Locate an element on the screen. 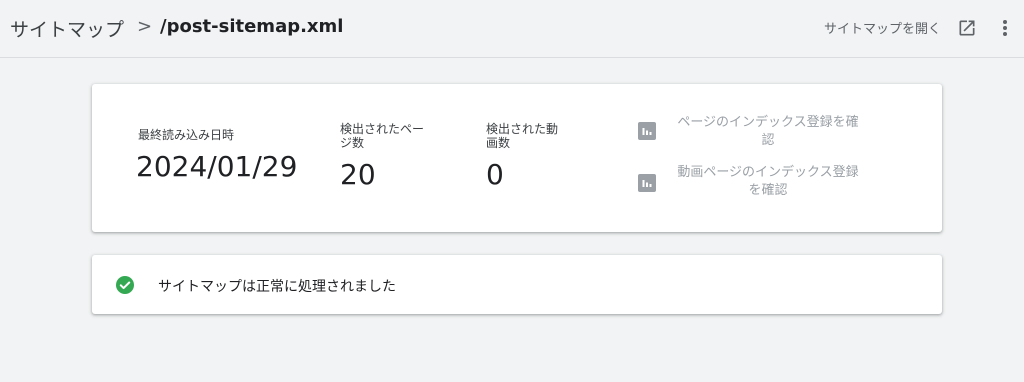  breadcrumb-sitemaps: サイトマップ is located at coordinates (67, 28).